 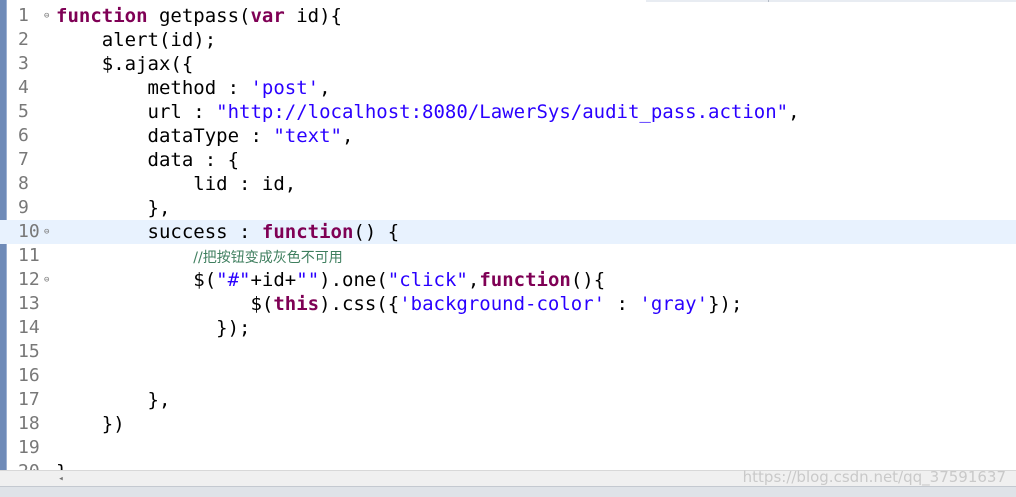 What do you see at coordinates (508, 184) in the screenshot?
I see `code-line: 8 lid : id,` at bounding box center [508, 184].